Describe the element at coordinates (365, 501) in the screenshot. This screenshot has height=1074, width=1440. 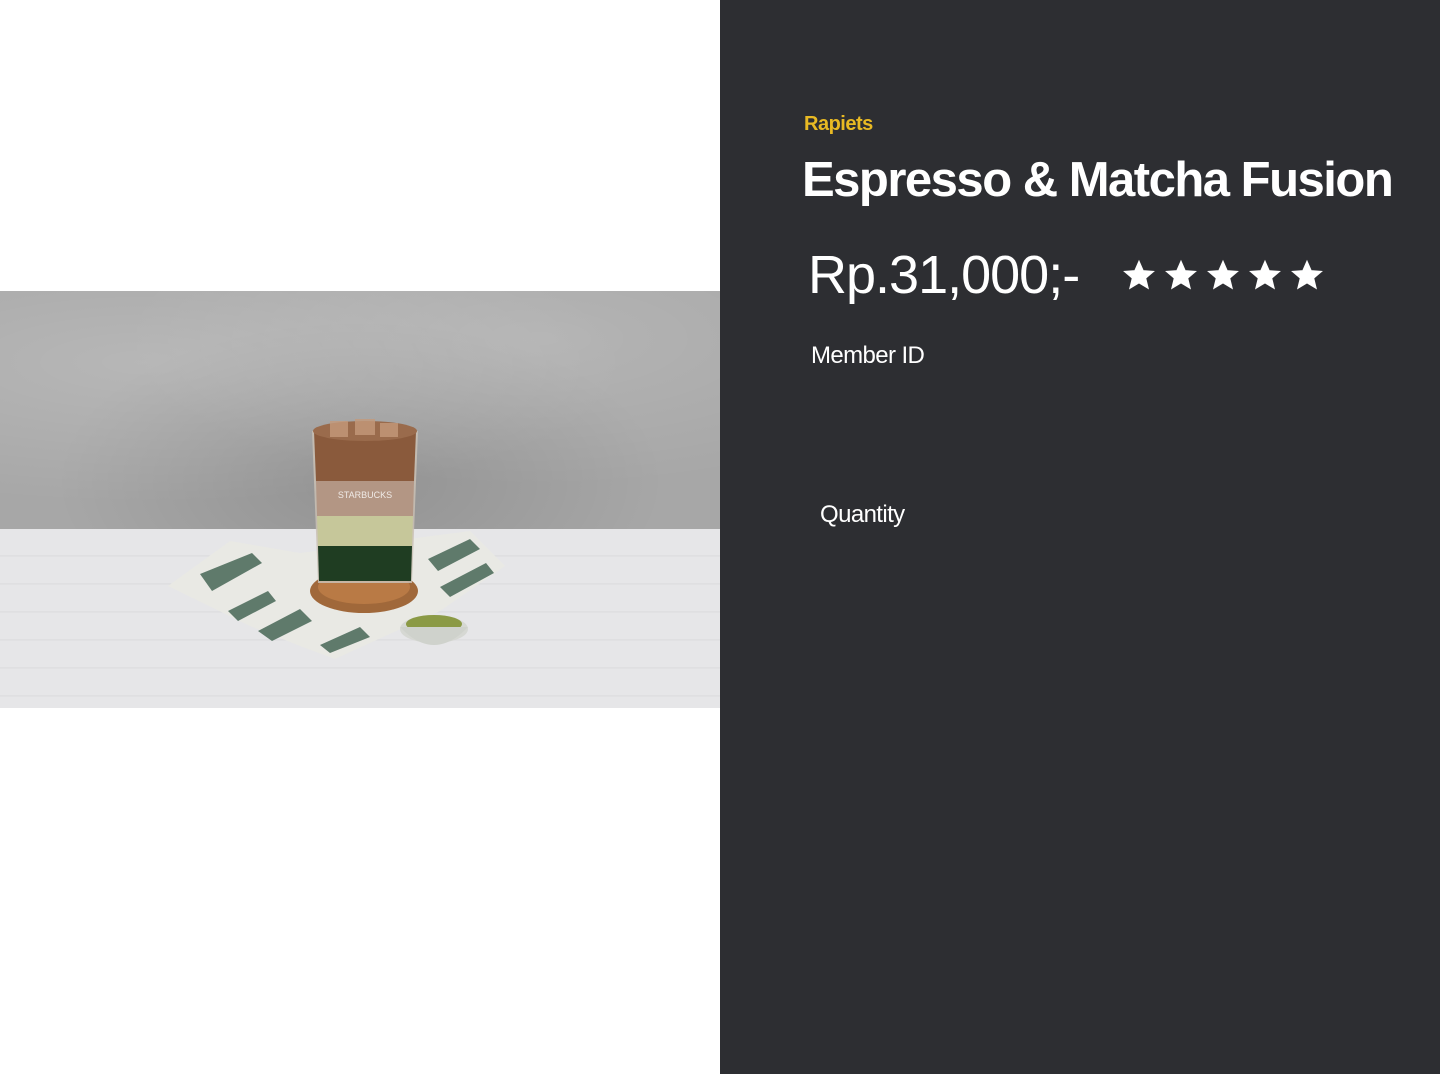
I see `glass-illustration: STARBUCKS` at that location.